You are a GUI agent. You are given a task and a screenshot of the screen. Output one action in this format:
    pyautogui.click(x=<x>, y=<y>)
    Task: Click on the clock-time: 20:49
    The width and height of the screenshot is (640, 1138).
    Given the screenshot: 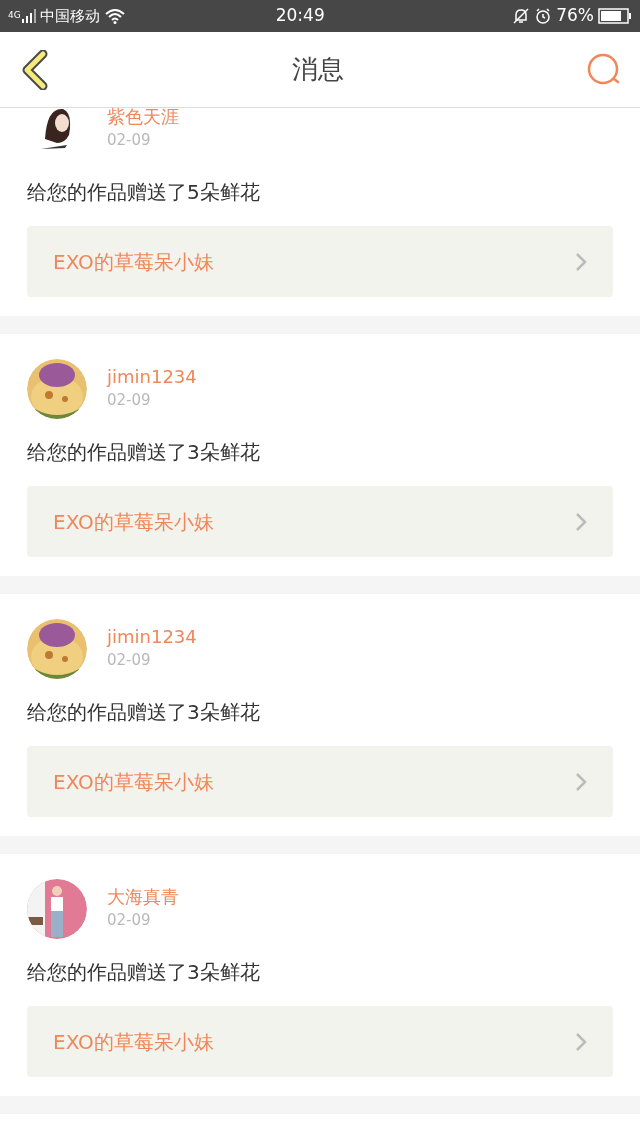 What is the action you would take?
    pyautogui.click(x=300, y=16)
    